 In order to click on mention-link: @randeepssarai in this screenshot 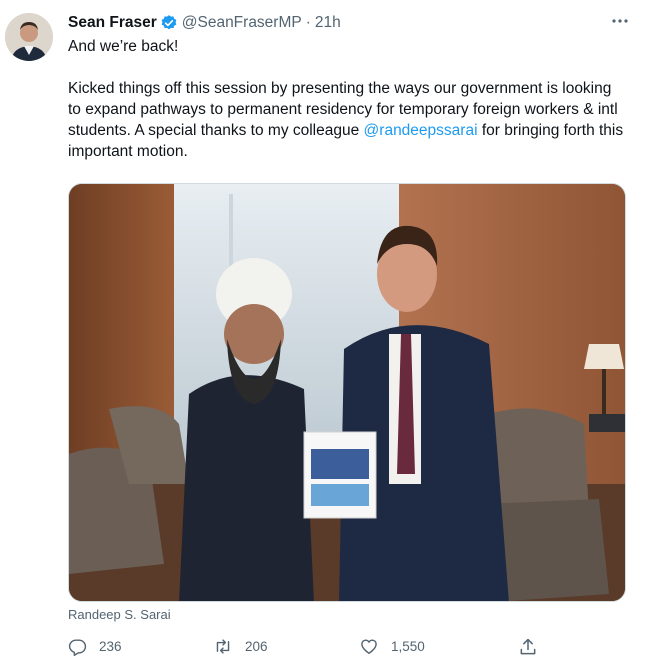, I will do `click(421, 130)`.